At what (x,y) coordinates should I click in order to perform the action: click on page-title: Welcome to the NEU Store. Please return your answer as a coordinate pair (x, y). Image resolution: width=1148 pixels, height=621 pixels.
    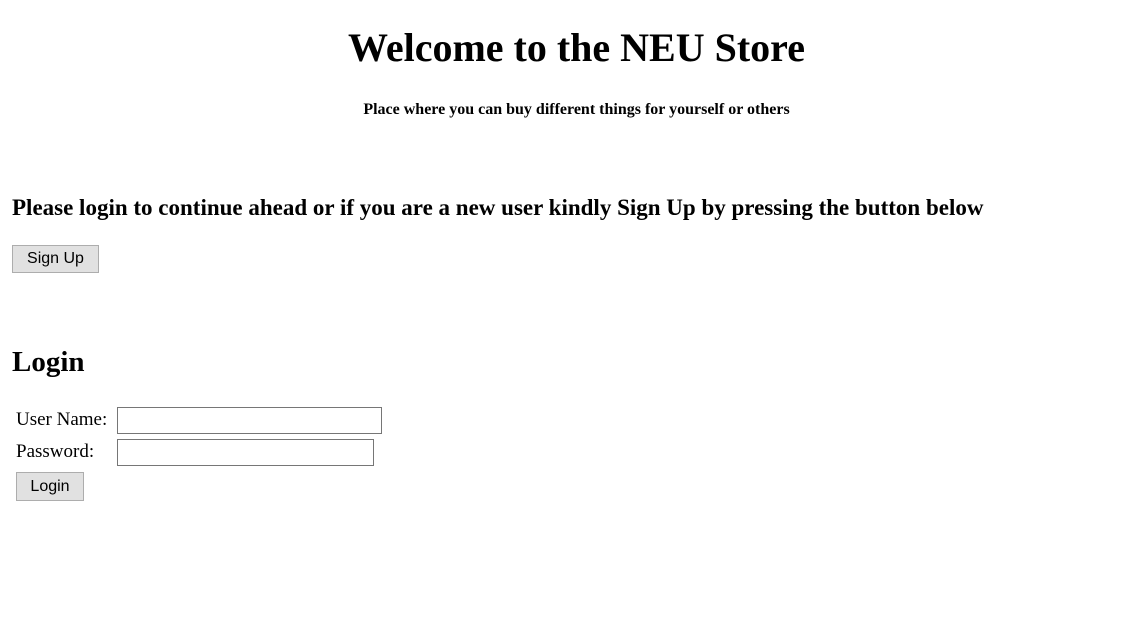
    Looking at the image, I should click on (576, 47).